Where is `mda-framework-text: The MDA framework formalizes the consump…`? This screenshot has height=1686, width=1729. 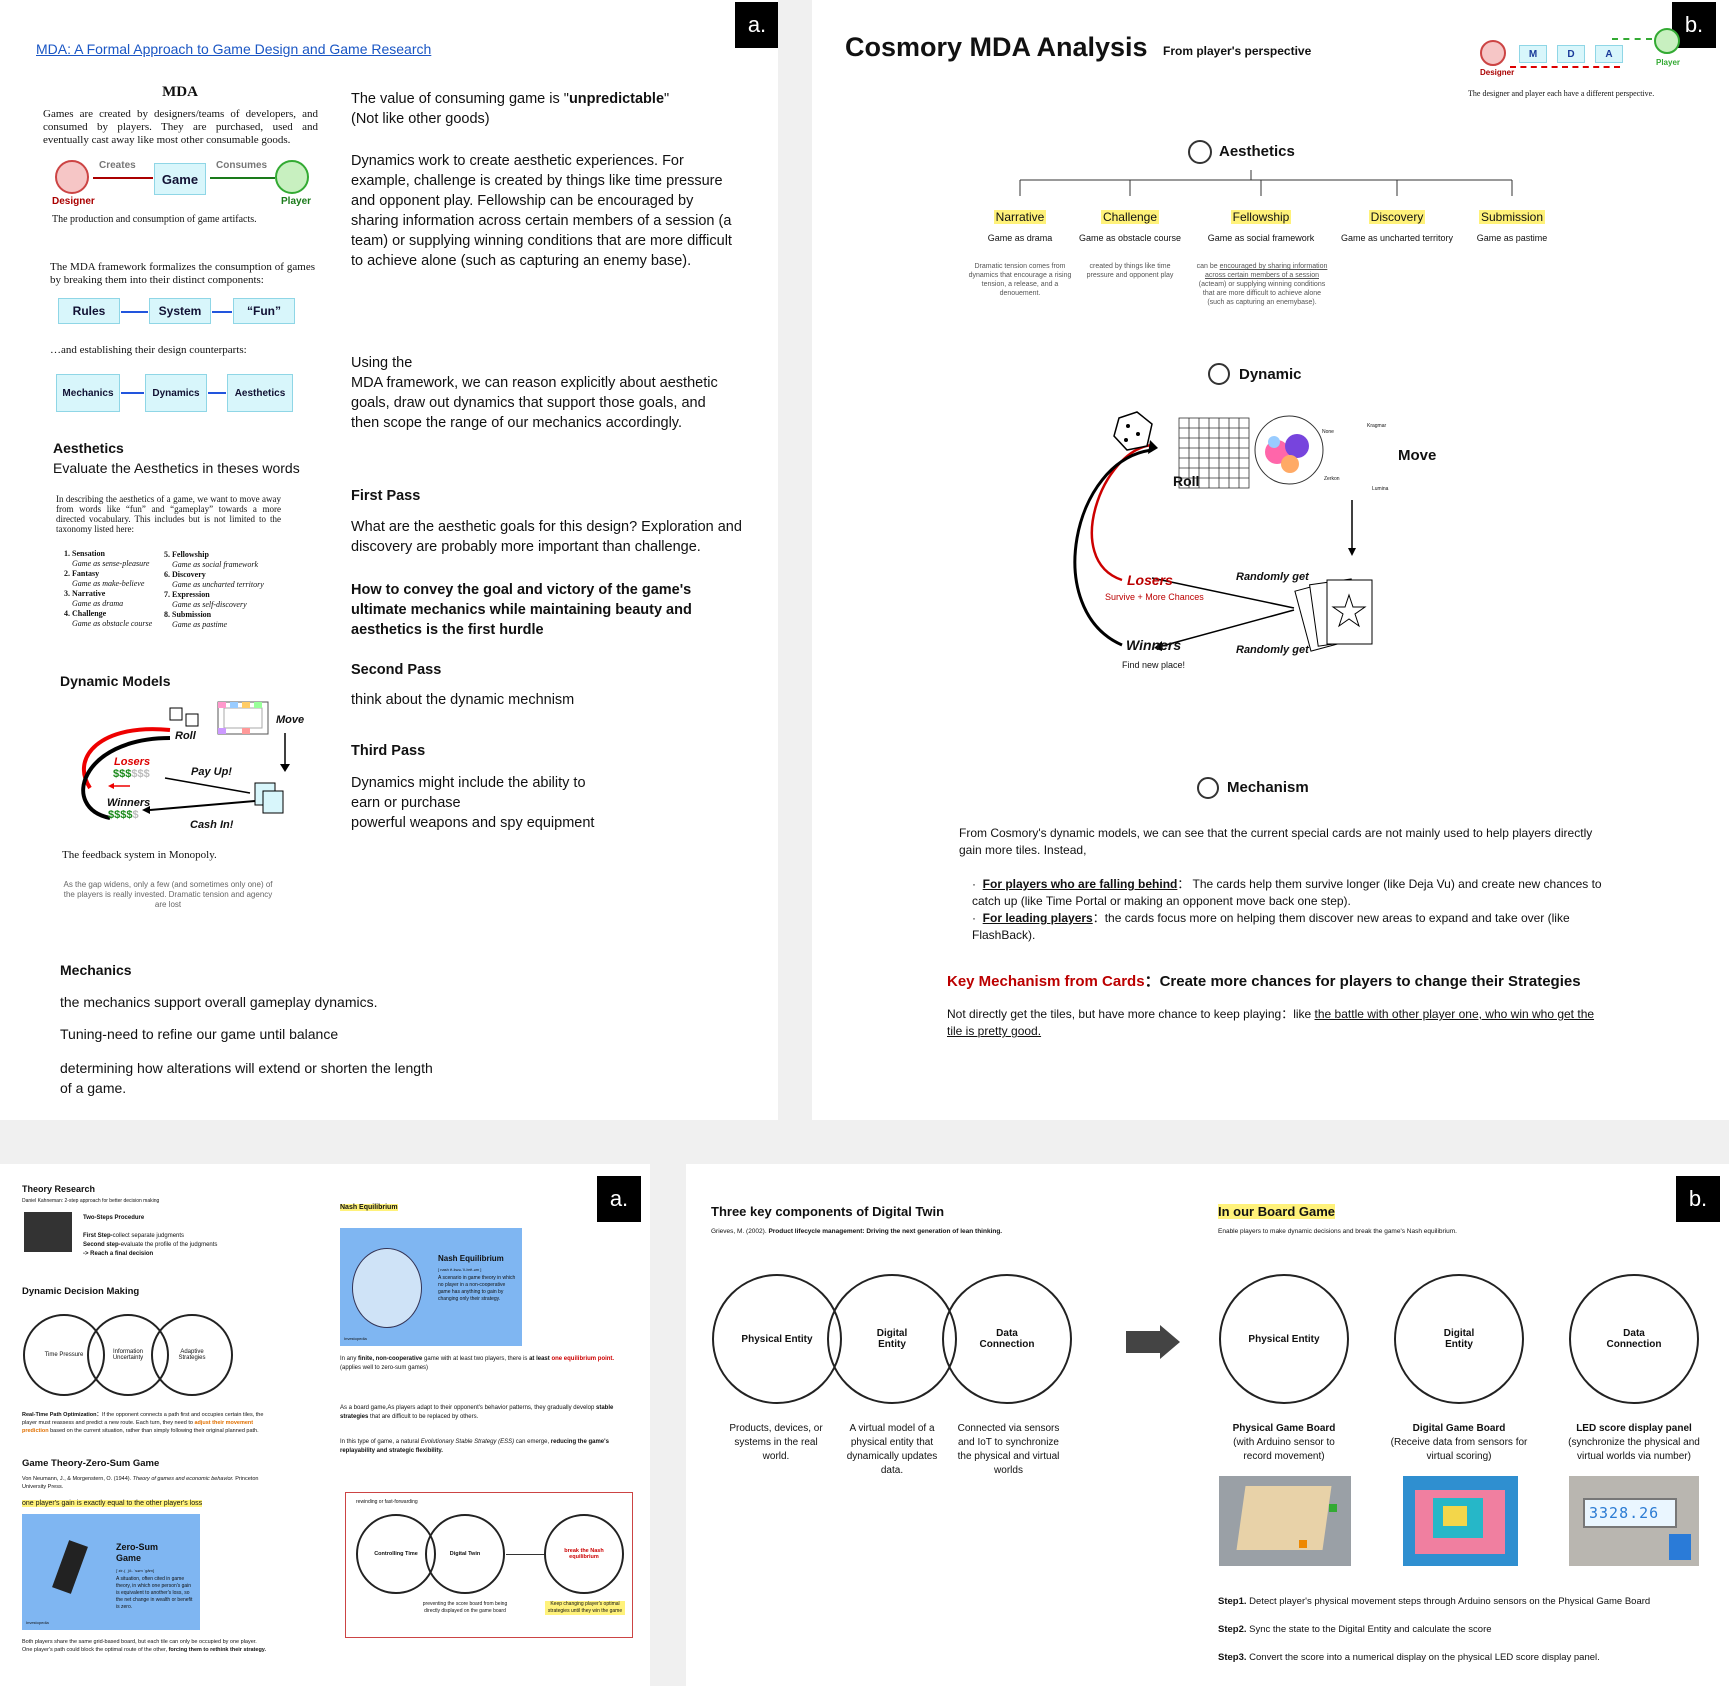 mda-framework-text: The MDA framework formalizes the consump… is located at coordinates (182, 273).